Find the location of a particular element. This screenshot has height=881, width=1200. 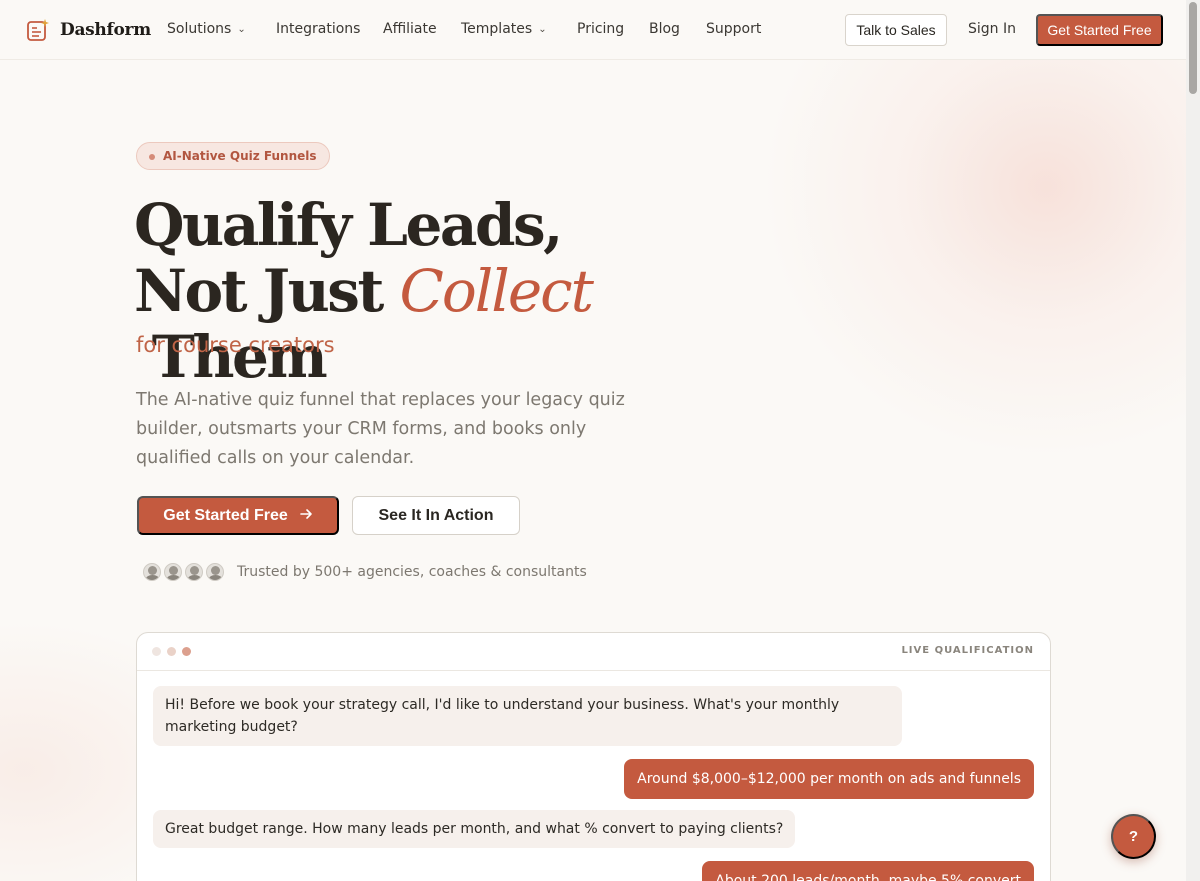

nav-get-started-button: Get Started Free is located at coordinates (1099, 30).